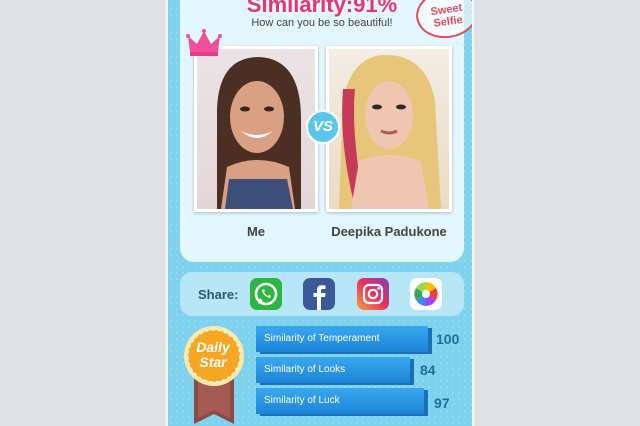 The width and height of the screenshot is (640, 426). What do you see at coordinates (204, 42) in the screenshot?
I see `crown-icon` at bounding box center [204, 42].